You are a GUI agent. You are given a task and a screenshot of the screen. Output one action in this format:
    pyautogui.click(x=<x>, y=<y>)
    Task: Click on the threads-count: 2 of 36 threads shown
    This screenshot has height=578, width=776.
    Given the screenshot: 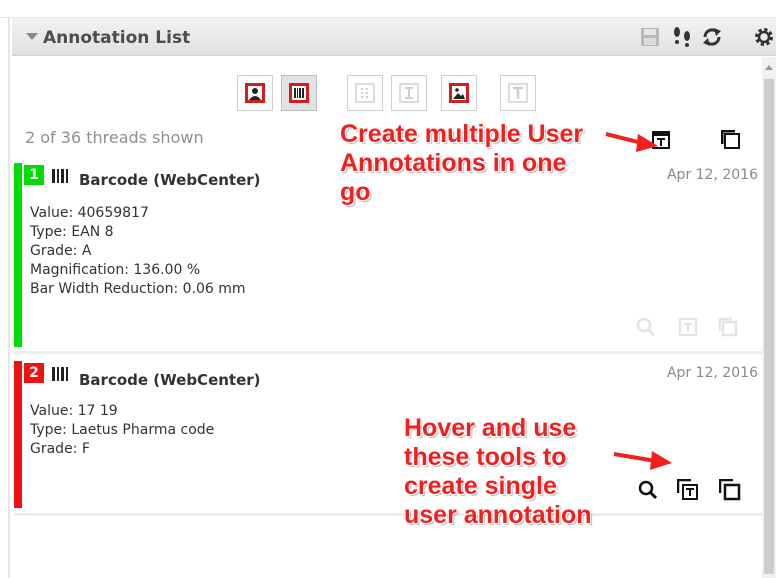 What is the action you would take?
    pyautogui.click(x=114, y=137)
    